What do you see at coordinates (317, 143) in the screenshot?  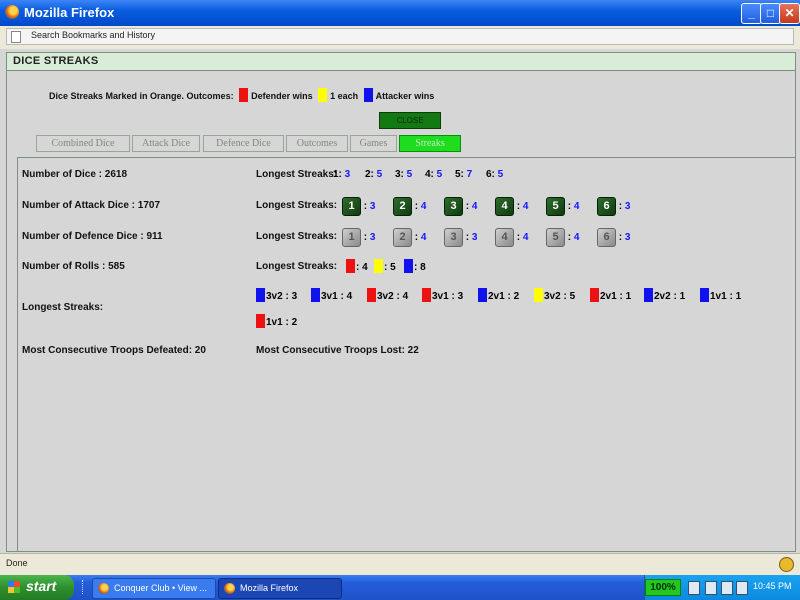 I see `tab-outcomes: Outcomes` at bounding box center [317, 143].